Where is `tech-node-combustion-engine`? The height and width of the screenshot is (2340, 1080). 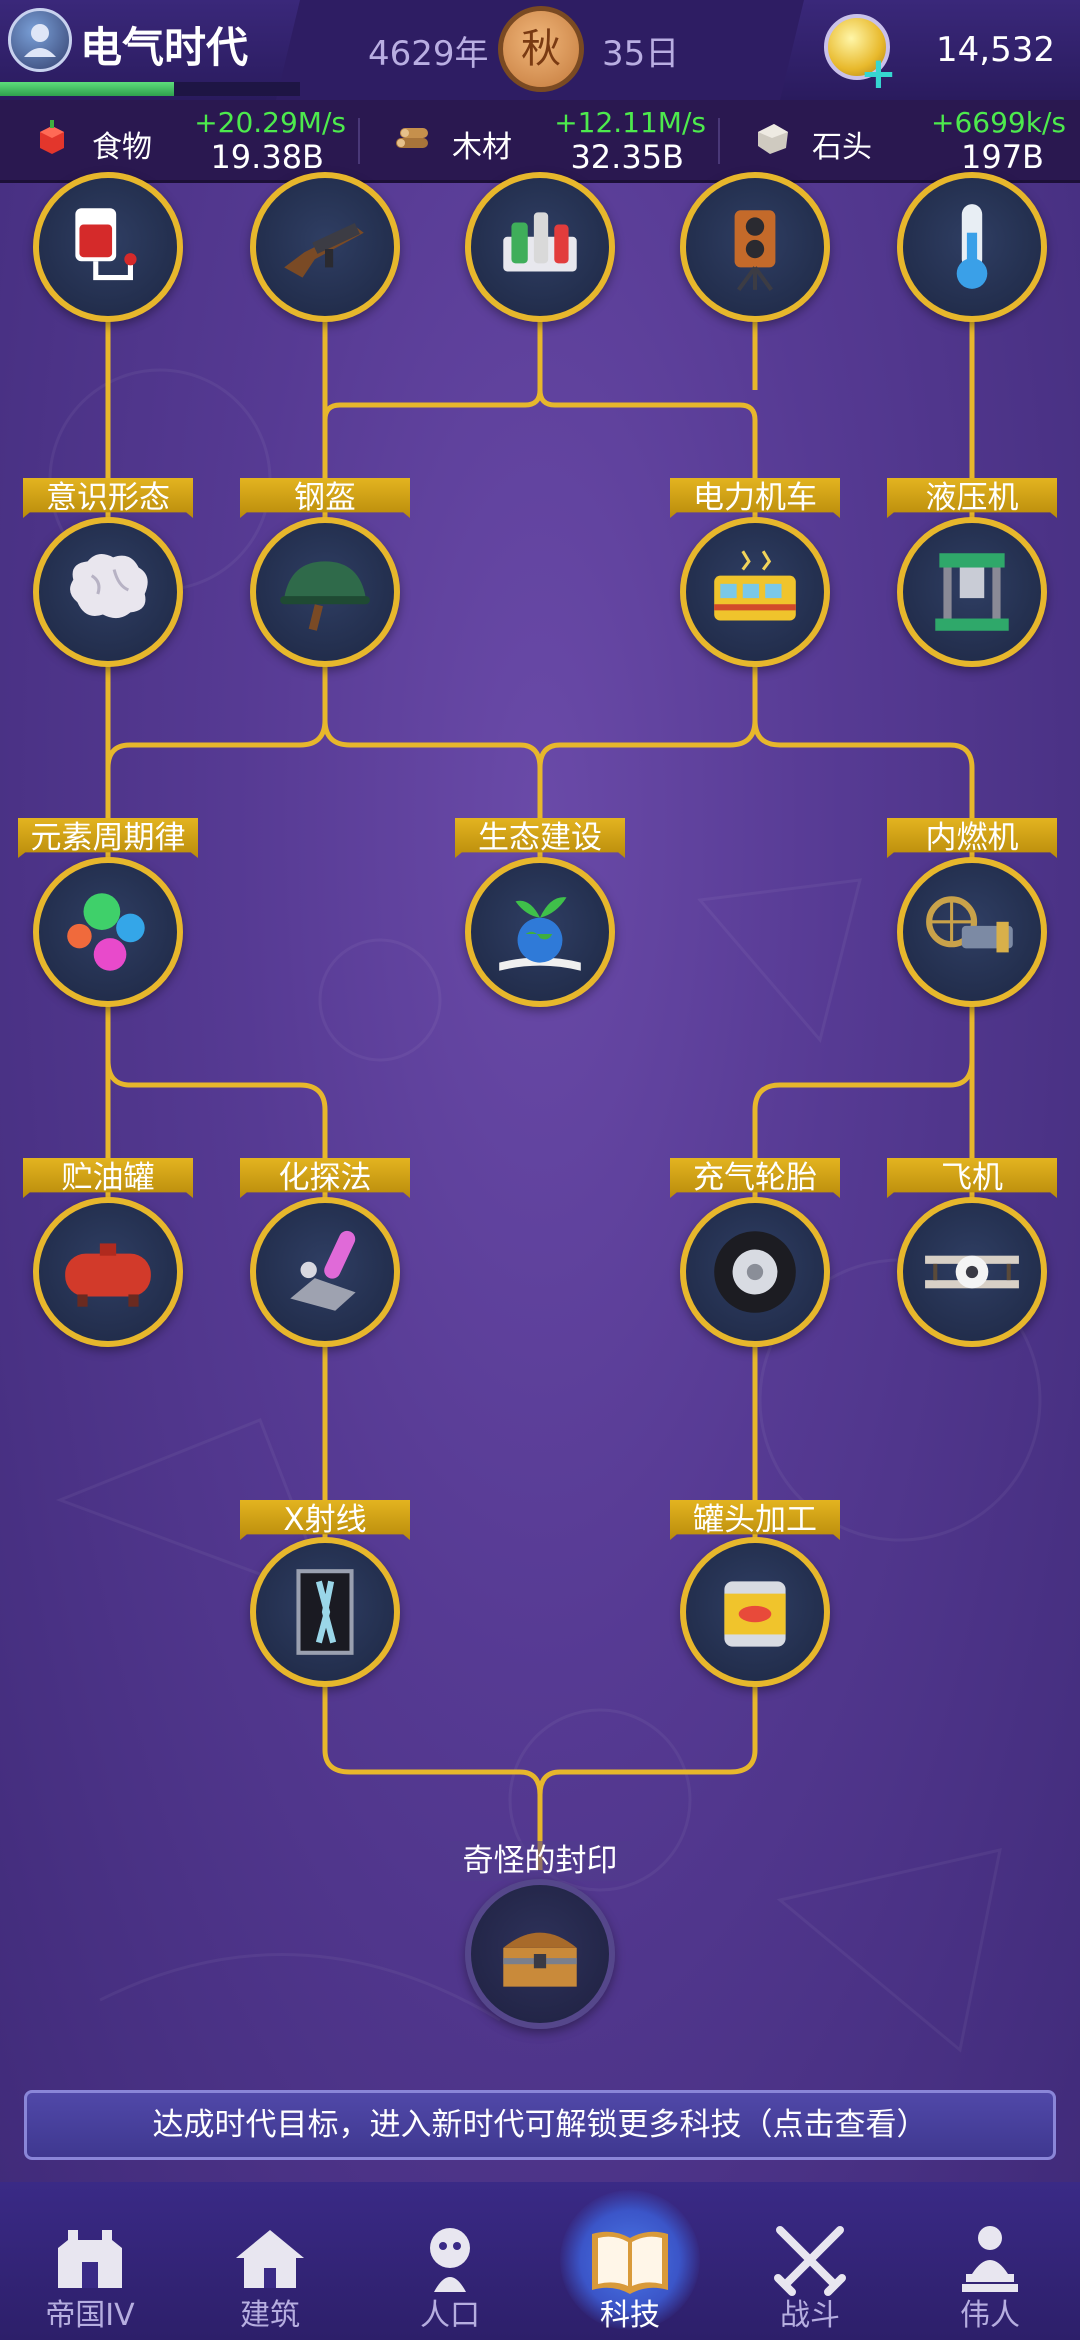
tech-node-combustion-engine is located at coordinates (972, 932).